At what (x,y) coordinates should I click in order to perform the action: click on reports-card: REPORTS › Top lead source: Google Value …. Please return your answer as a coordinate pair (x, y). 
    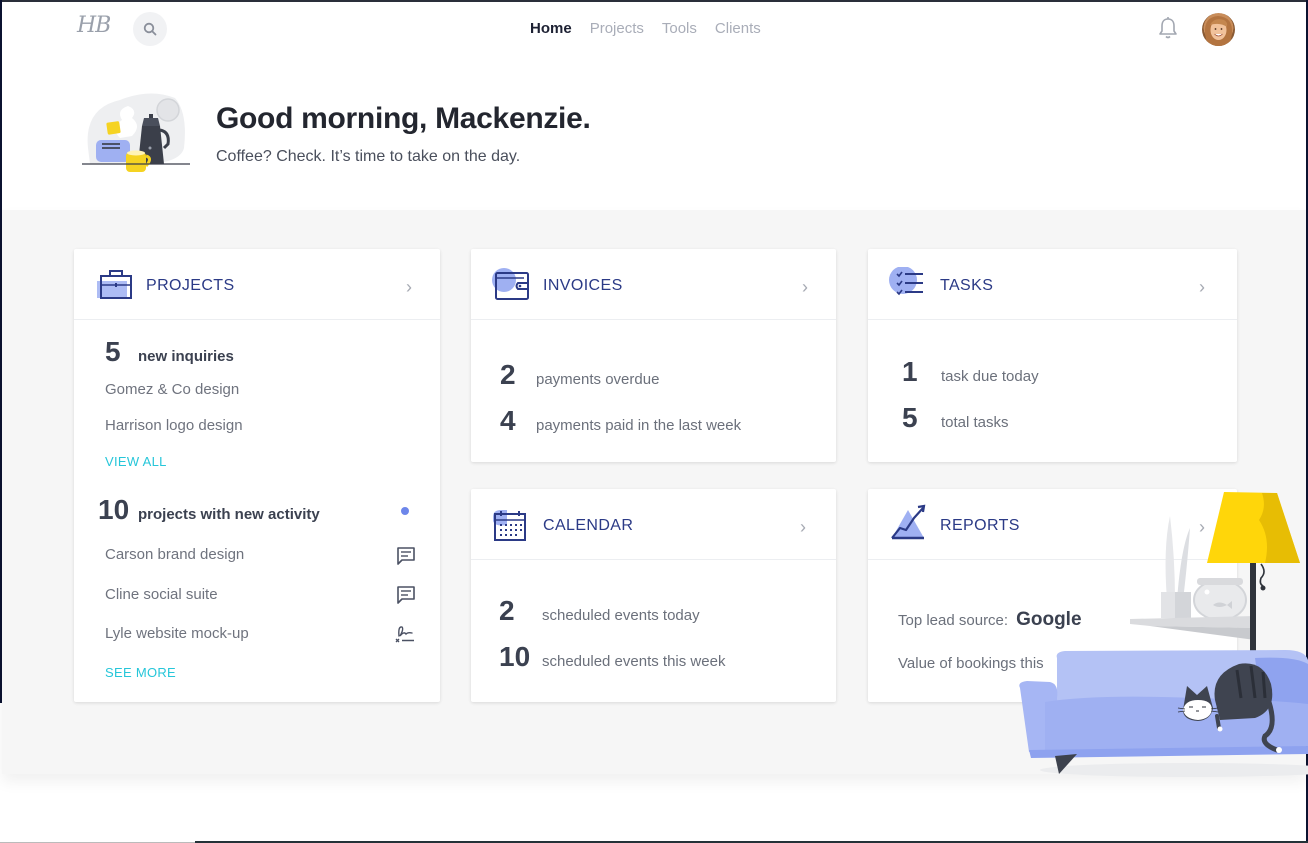
    Looking at the image, I should click on (1052, 595).